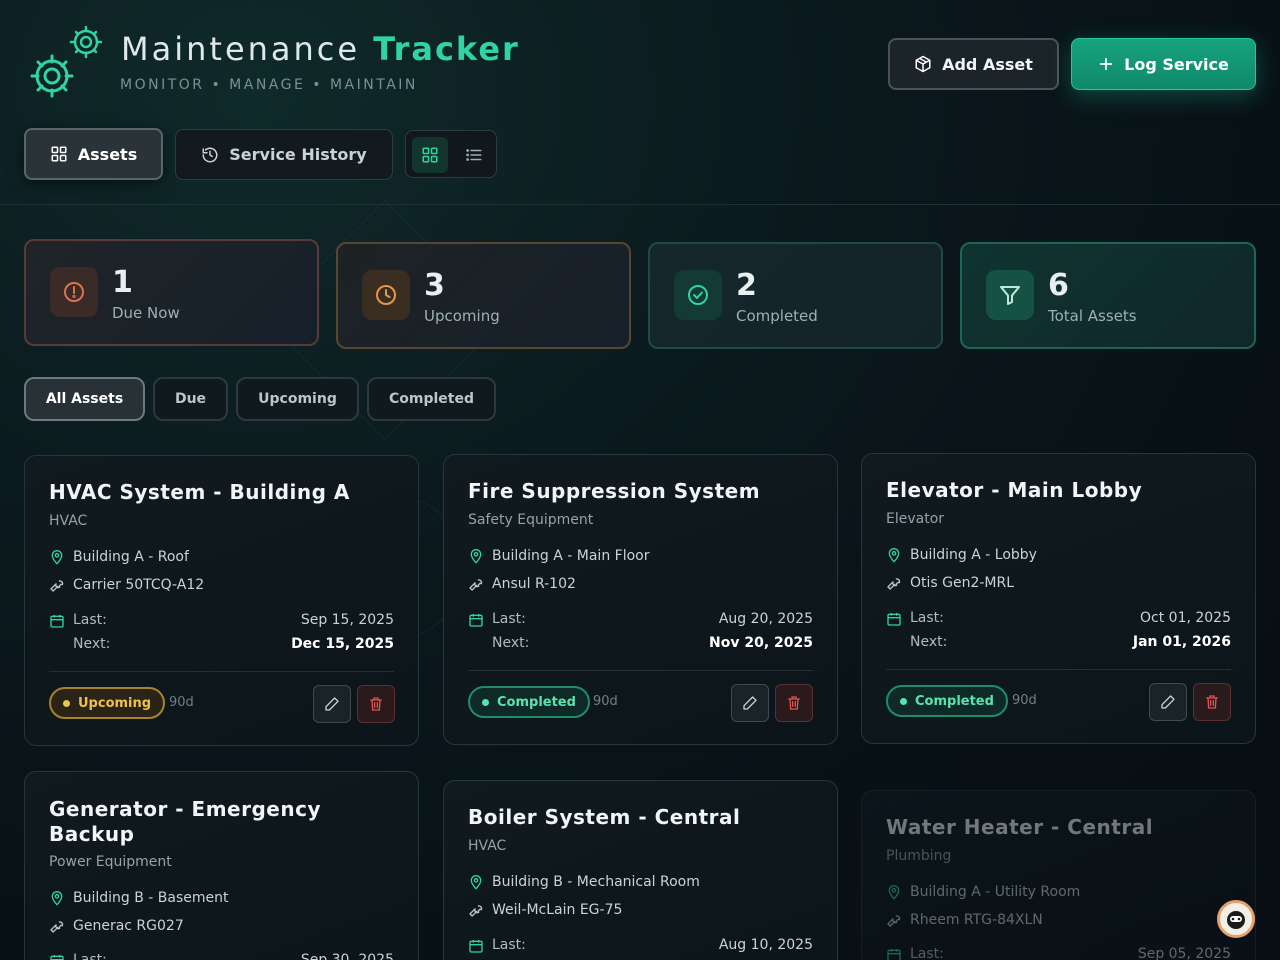 The width and height of the screenshot is (1280, 960). I want to click on pencil-icon, so click(1168, 702).